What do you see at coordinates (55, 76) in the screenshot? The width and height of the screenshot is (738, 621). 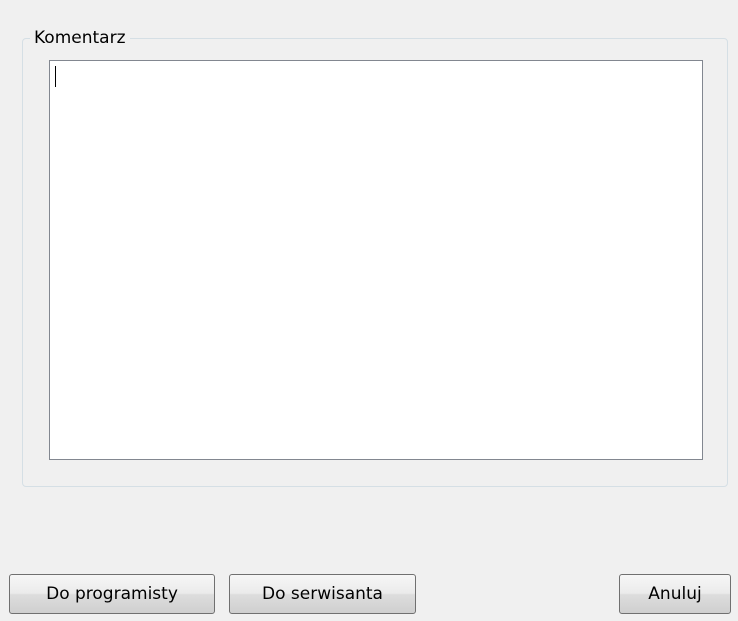 I see `text-caret` at bounding box center [55, 76].